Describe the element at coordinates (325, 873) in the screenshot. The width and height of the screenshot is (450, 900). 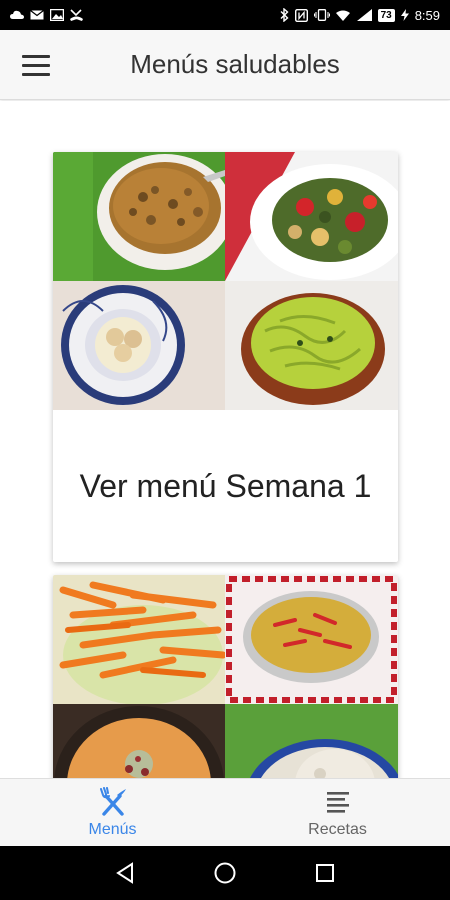
I see `recents-icon` at that location.